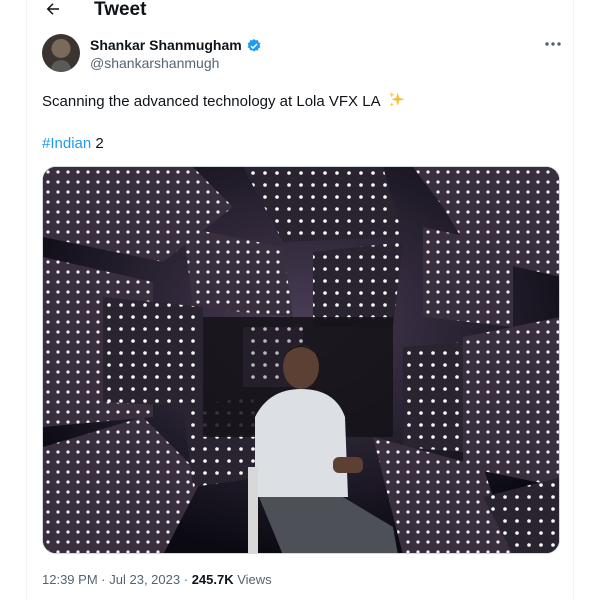  Describe the element at coordinates (212, 579) in the screenshot. I see `views-count: 245.7K` at that location.